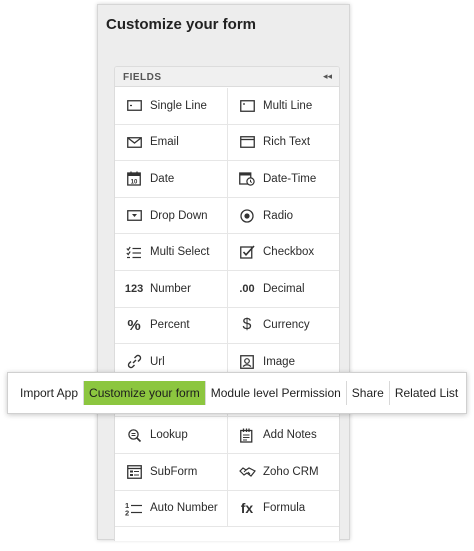 The width and height of the screenshot is (474, 551). I want to click on auto-number-icon: 12, so click(134, 508).